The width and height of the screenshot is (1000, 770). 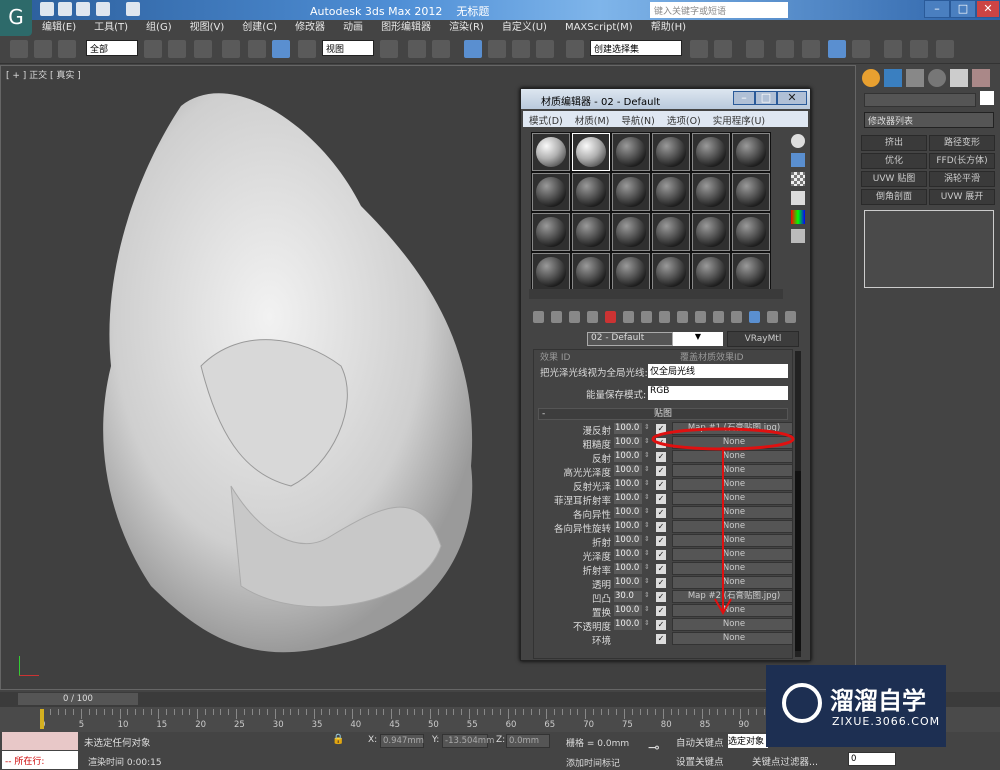 I want to click on menu-item: 视图(V), so click(x=207, y=27).